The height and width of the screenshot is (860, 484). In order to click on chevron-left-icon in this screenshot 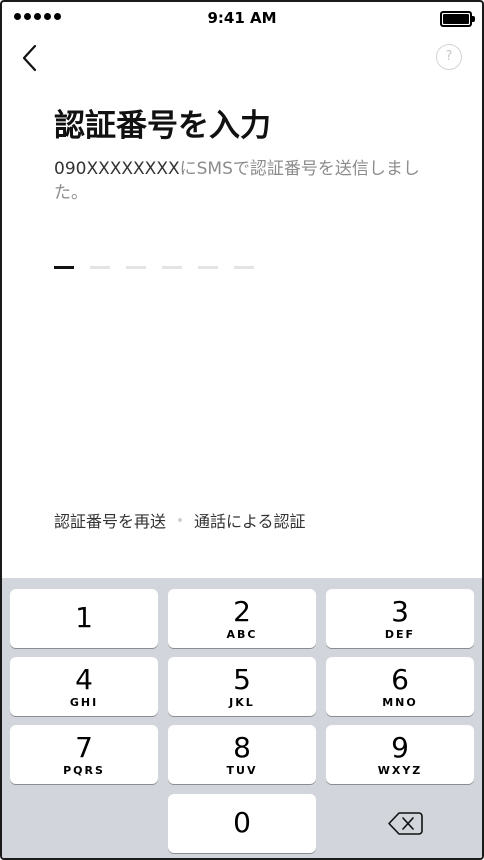, I will do `click(29, 58)`.